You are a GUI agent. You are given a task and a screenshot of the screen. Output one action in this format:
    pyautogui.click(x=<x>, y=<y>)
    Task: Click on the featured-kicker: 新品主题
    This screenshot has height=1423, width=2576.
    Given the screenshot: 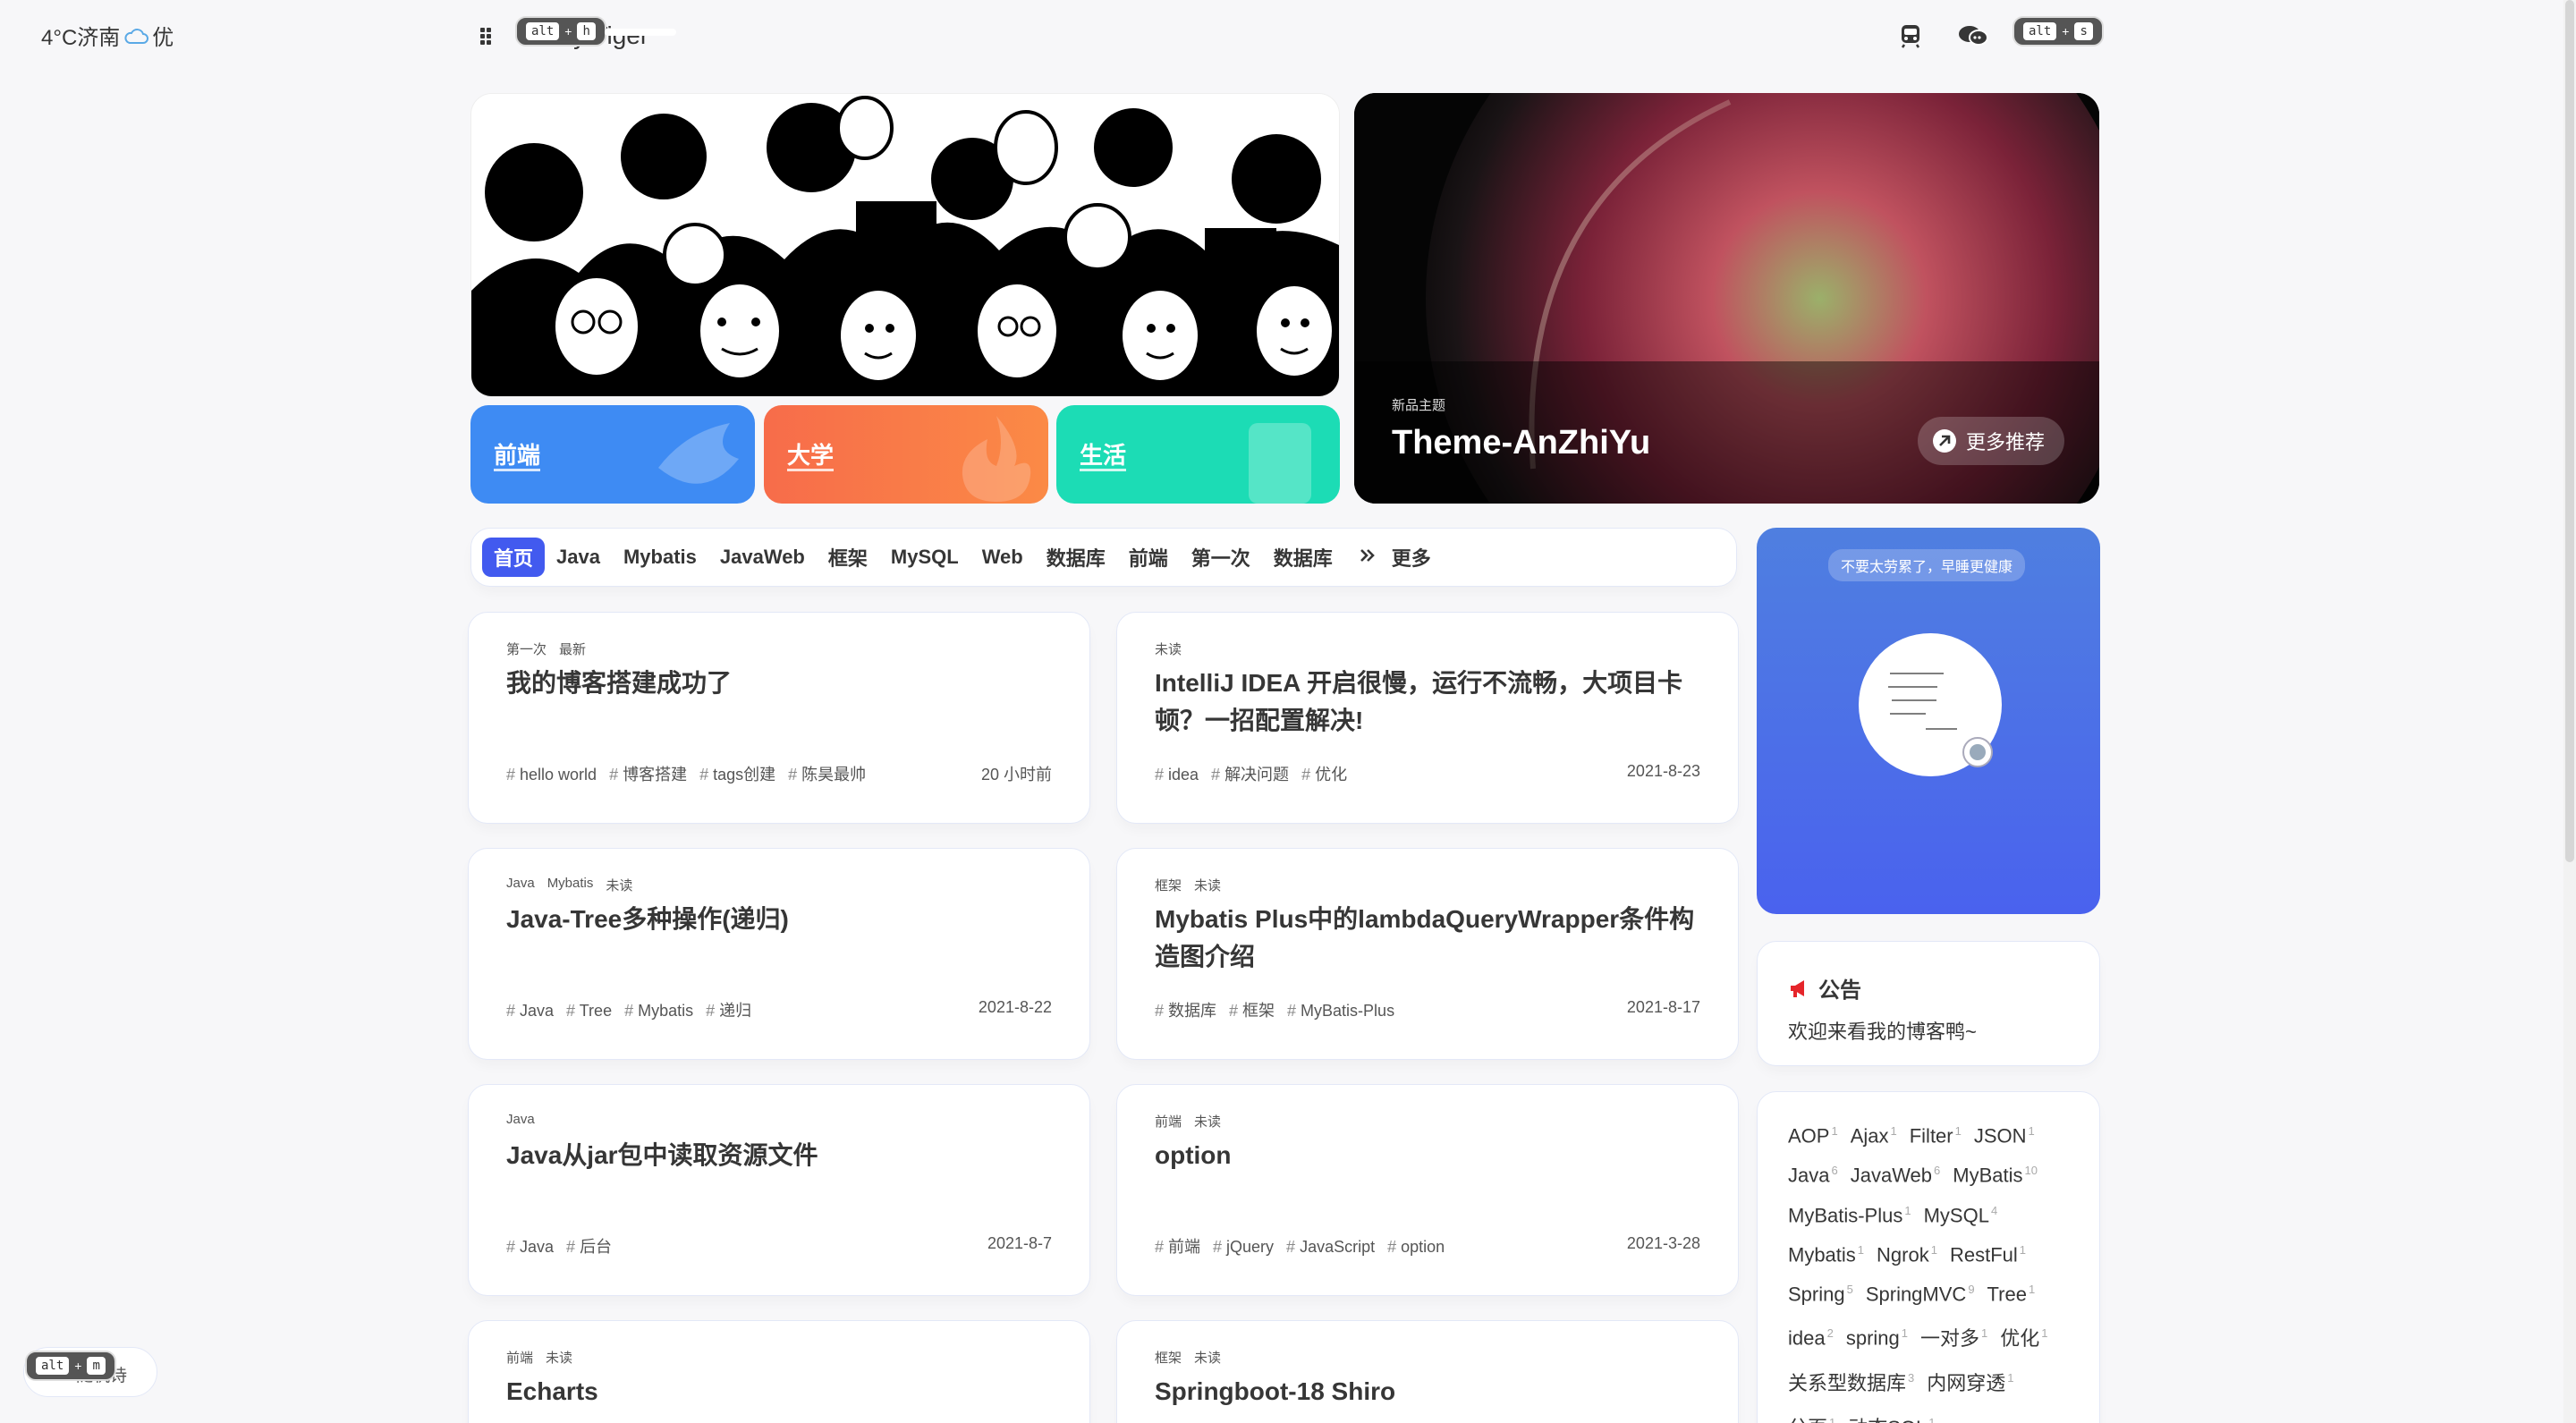 What is the action you would take?
    pyautogui.click(x=1419, y=405)
    